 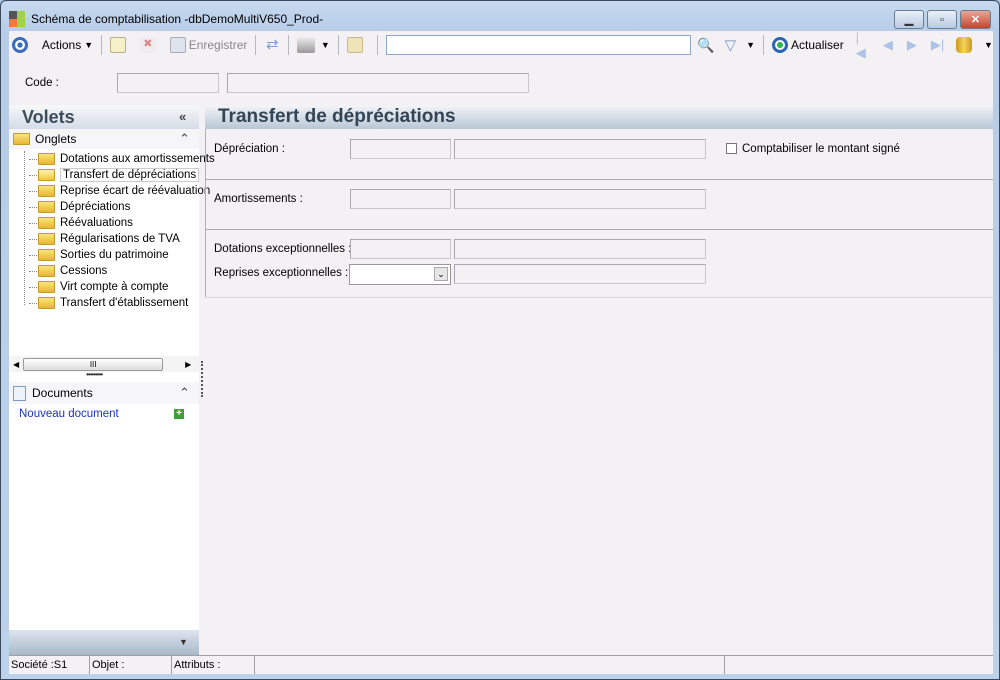 What do you see at coordinates (124, 303) in the screenshot?
I see `tab-item-label: Transfert d'établissement` at bounding box center [124, 303].